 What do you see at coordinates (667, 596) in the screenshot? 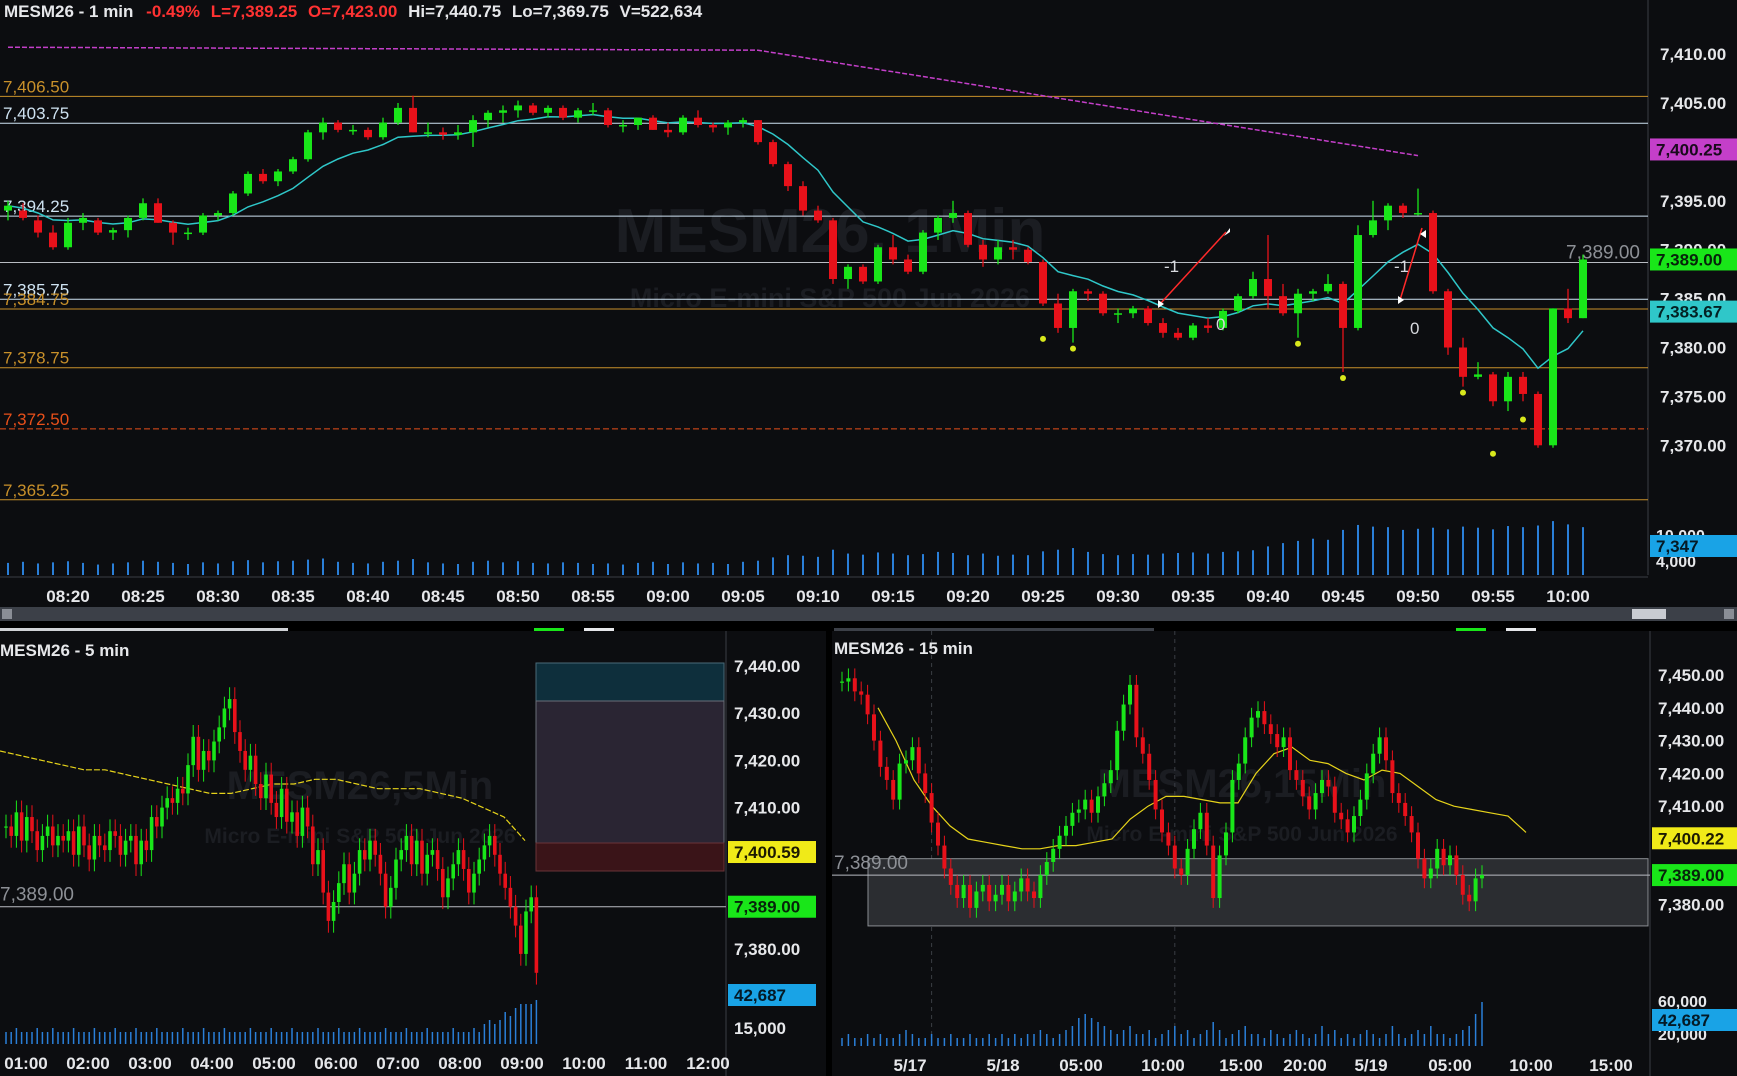
I see `time-axis-tick: 09:00` at bounding box center [667, 596].